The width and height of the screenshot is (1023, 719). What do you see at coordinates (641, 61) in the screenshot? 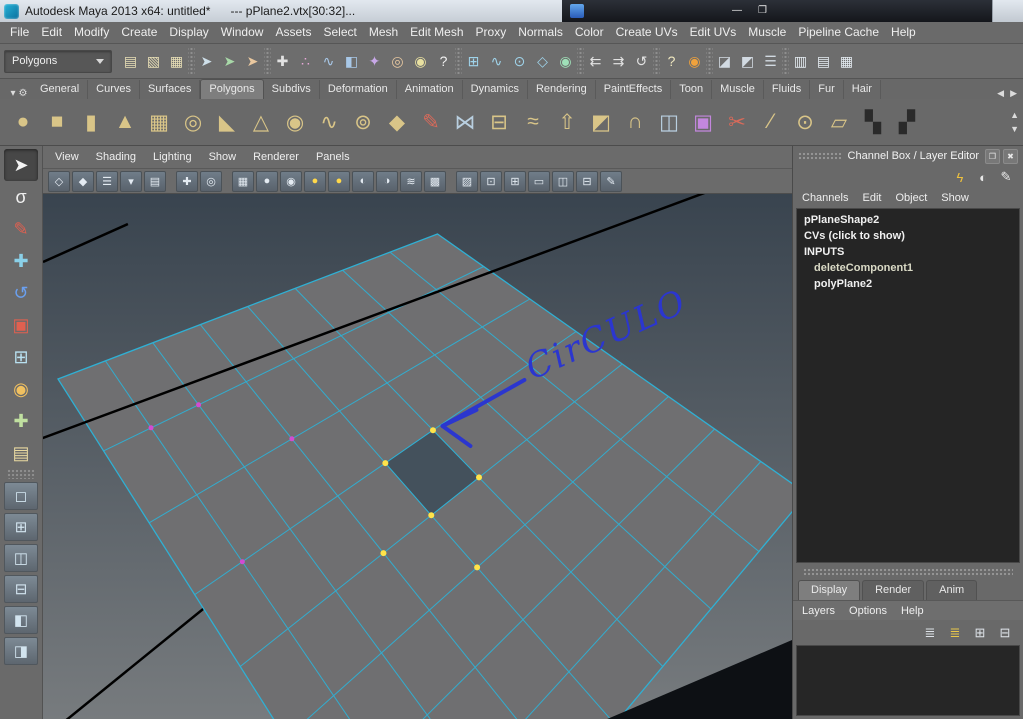
I see `construction-history-icon: ↺` at bounding box center [641, 61].